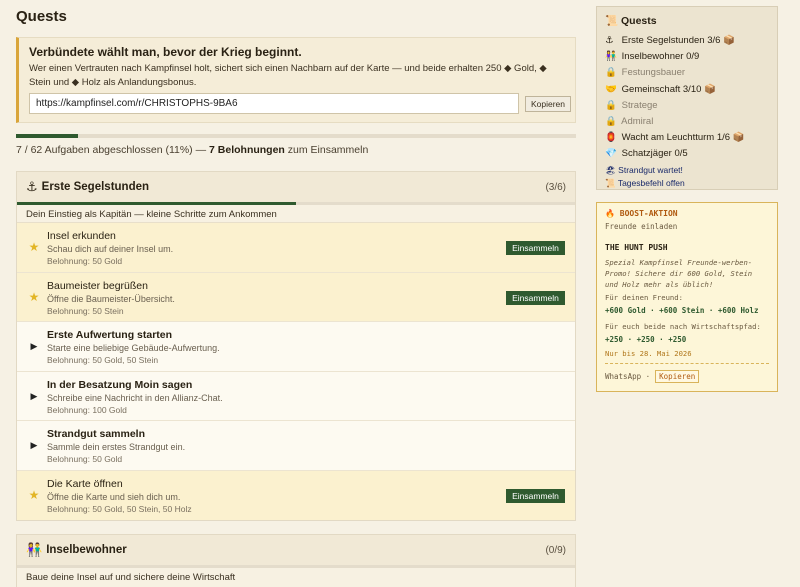 This screenshot has width=800, height=587. I want to click on note-label: Tagesbefehl offen, so click(651, 182).